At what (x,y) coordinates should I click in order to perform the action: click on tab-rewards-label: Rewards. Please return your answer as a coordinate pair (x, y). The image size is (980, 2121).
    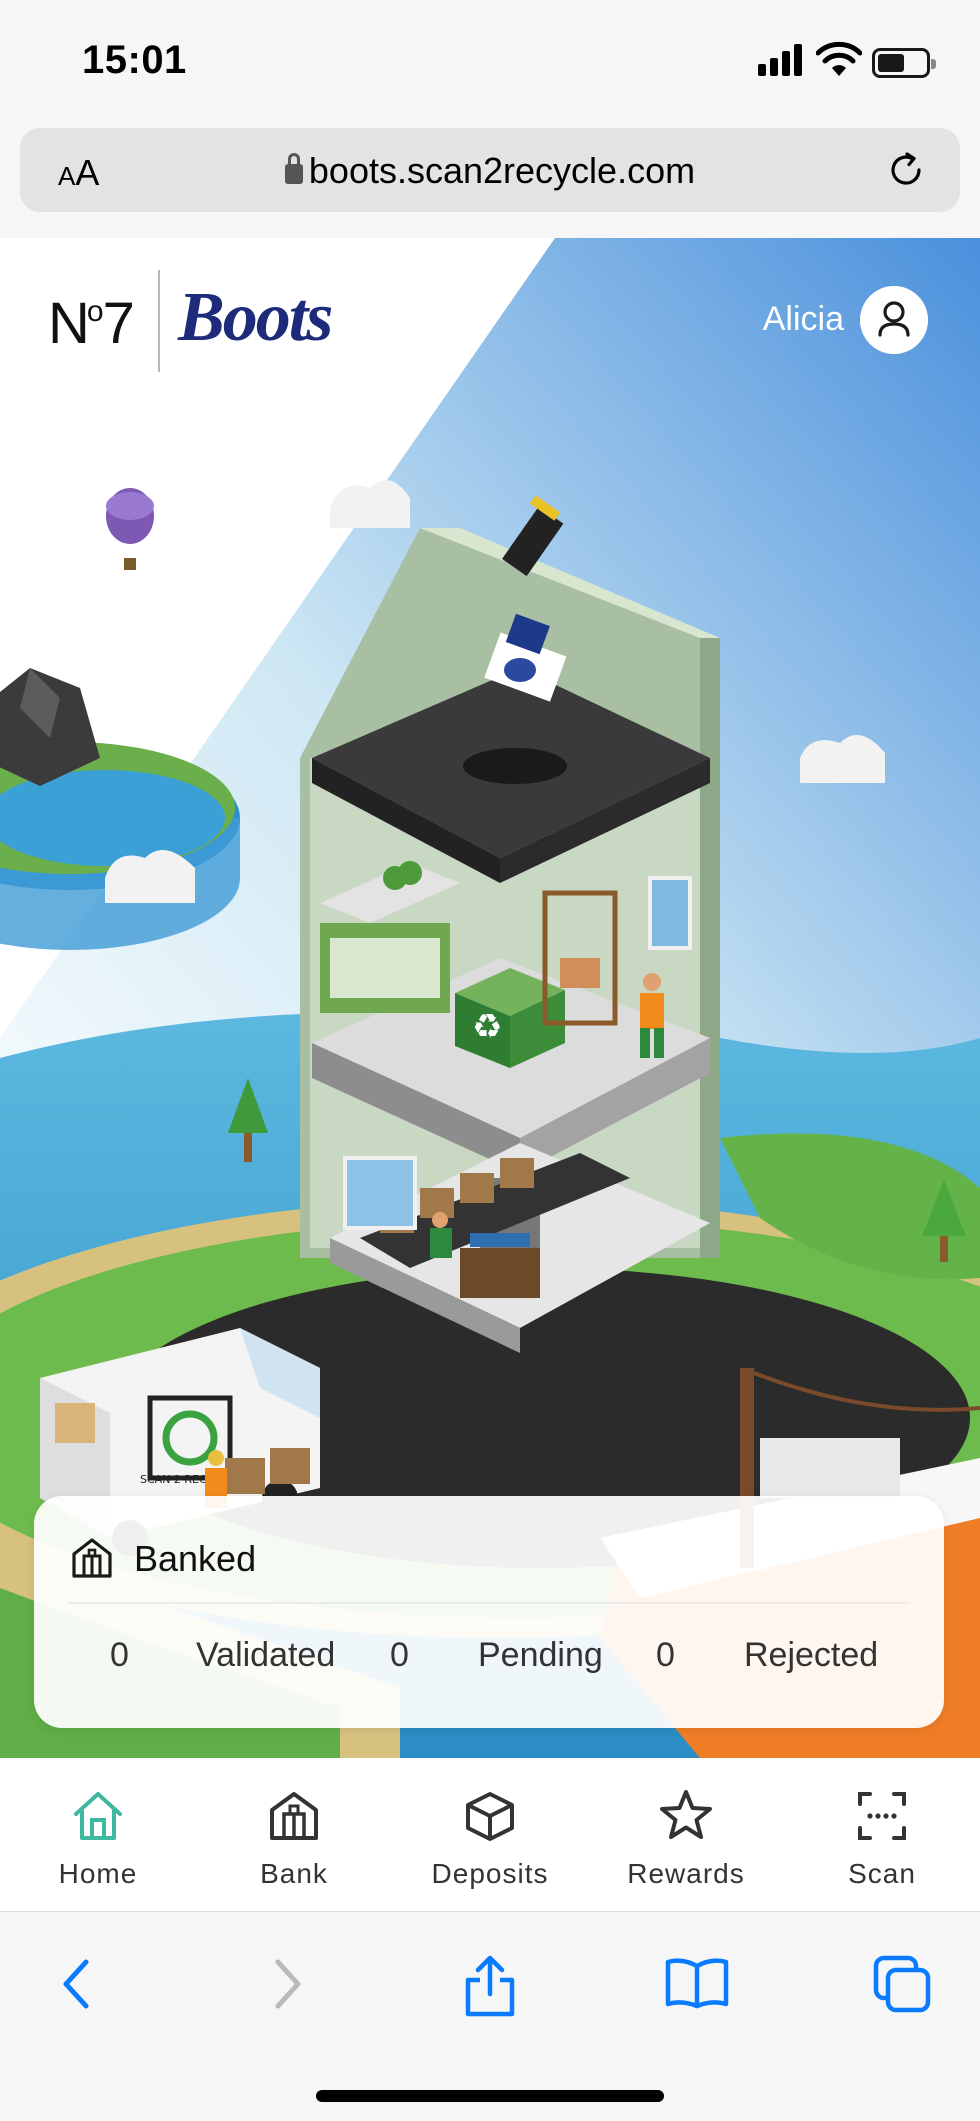
    Looking at the image, I should click on (686, 1873).